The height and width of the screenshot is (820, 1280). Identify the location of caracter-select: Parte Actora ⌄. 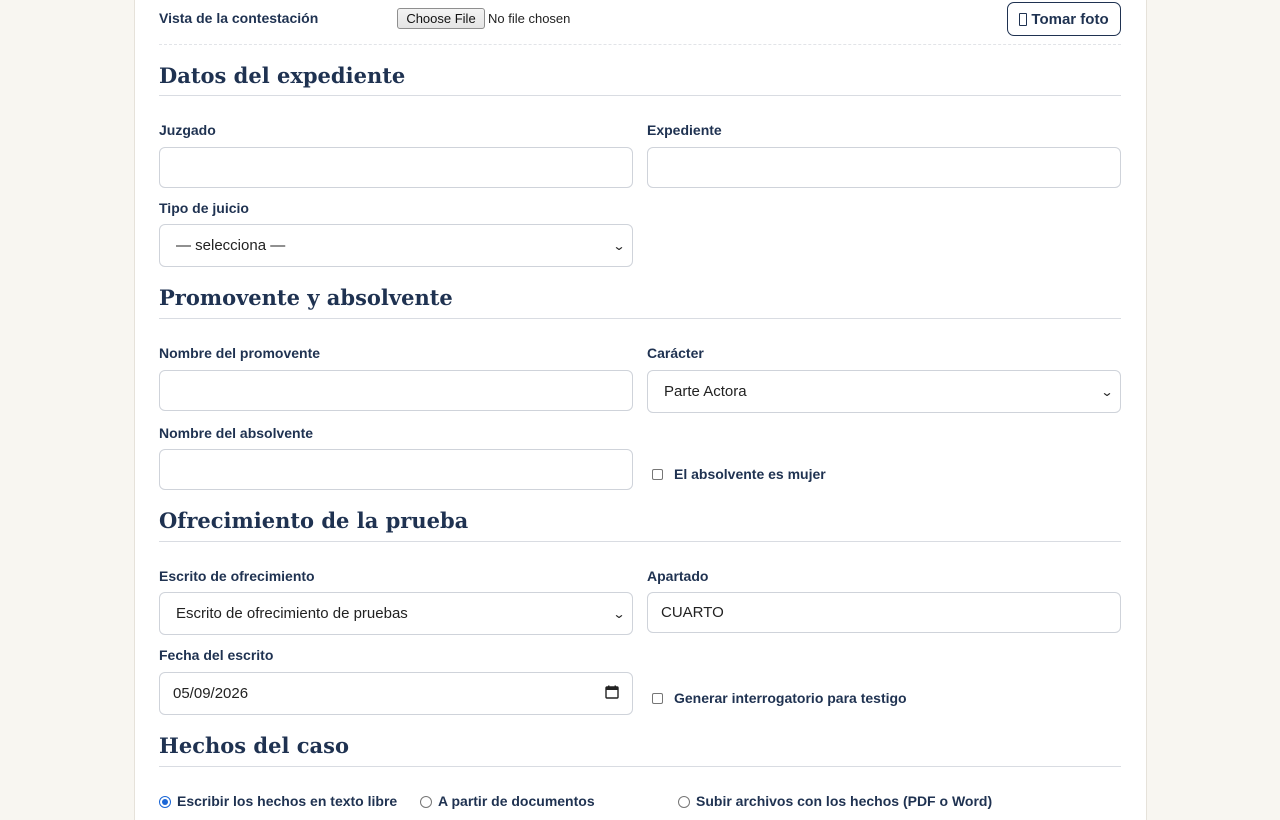
(884, 391).